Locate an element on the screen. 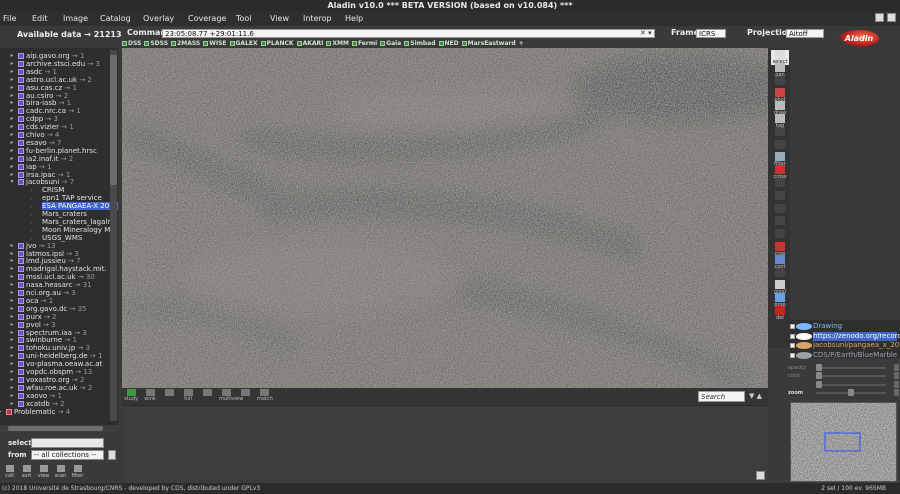 This screenshot has width=900, height=494. survey-planck: PLANCK is located at coordinates (277, 43).